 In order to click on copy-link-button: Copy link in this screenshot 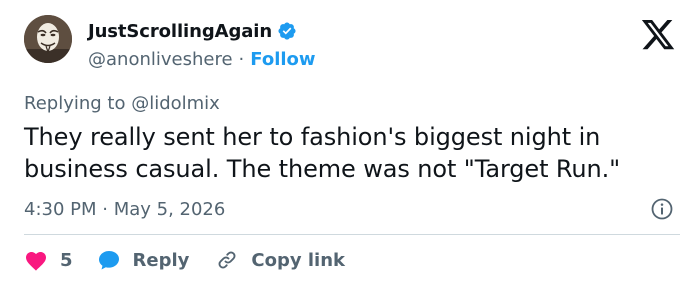, I will do `click(280, 260)`.